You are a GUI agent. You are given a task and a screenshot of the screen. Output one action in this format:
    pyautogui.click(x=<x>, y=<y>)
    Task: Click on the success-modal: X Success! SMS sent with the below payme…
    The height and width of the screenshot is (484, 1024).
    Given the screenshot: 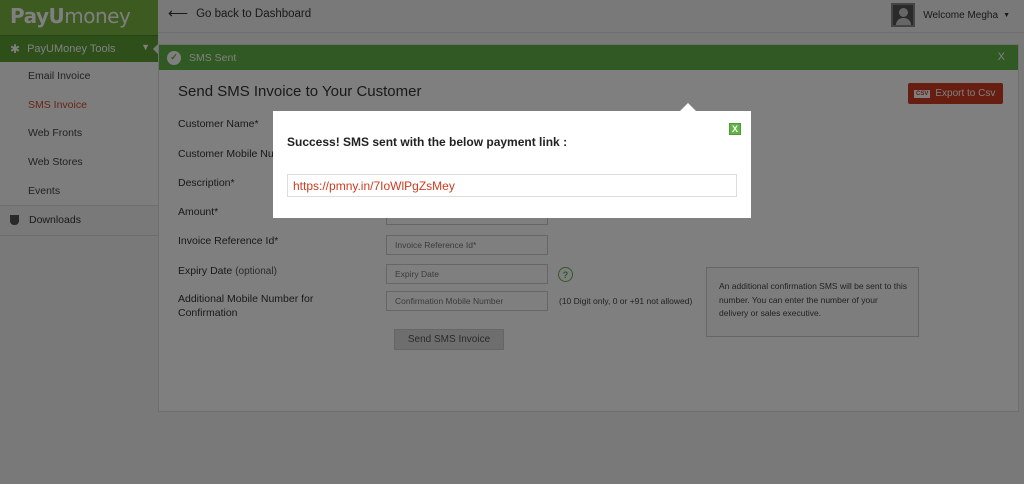 What is the action you would take?
    pyautogui.click(x=512, y=160)
    